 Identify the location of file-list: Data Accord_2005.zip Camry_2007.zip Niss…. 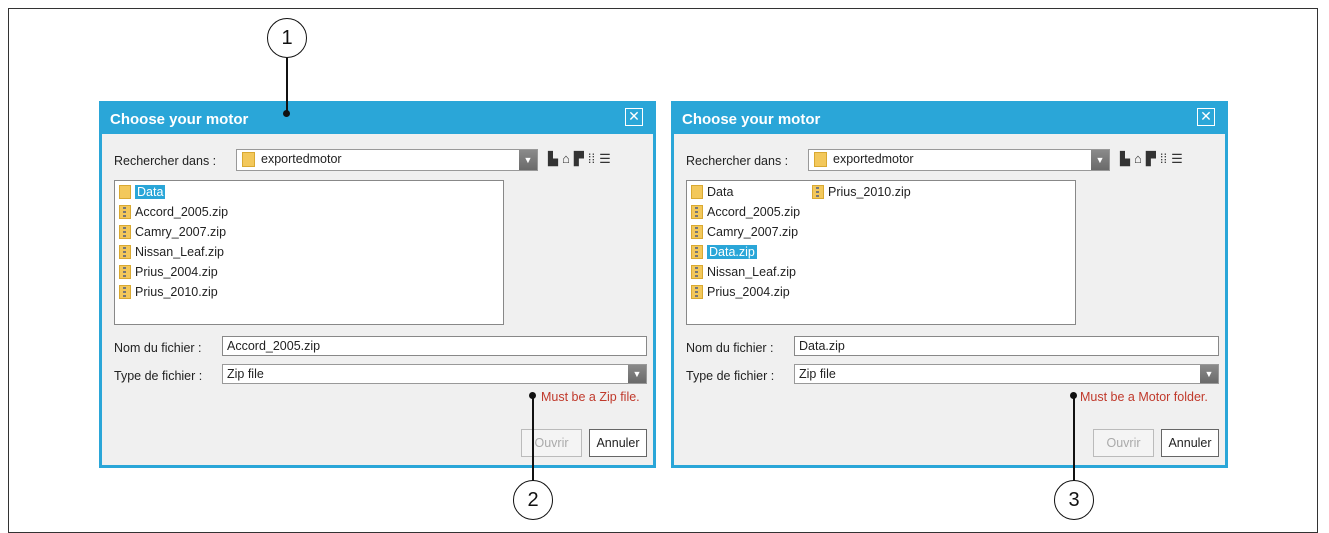
(309, 252).